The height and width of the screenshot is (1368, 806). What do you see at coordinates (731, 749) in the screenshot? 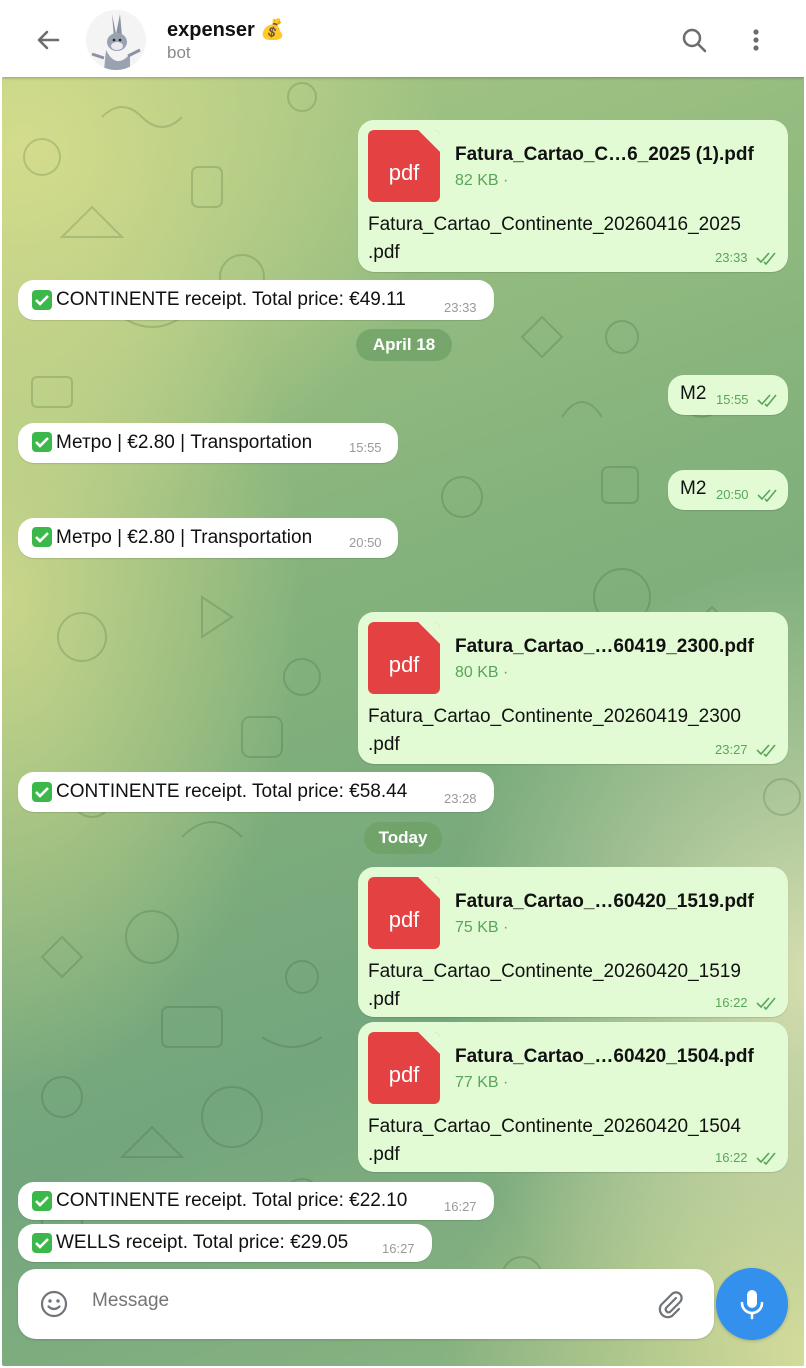
I see `message-time: 23:27` at bounding box center [731, 749].